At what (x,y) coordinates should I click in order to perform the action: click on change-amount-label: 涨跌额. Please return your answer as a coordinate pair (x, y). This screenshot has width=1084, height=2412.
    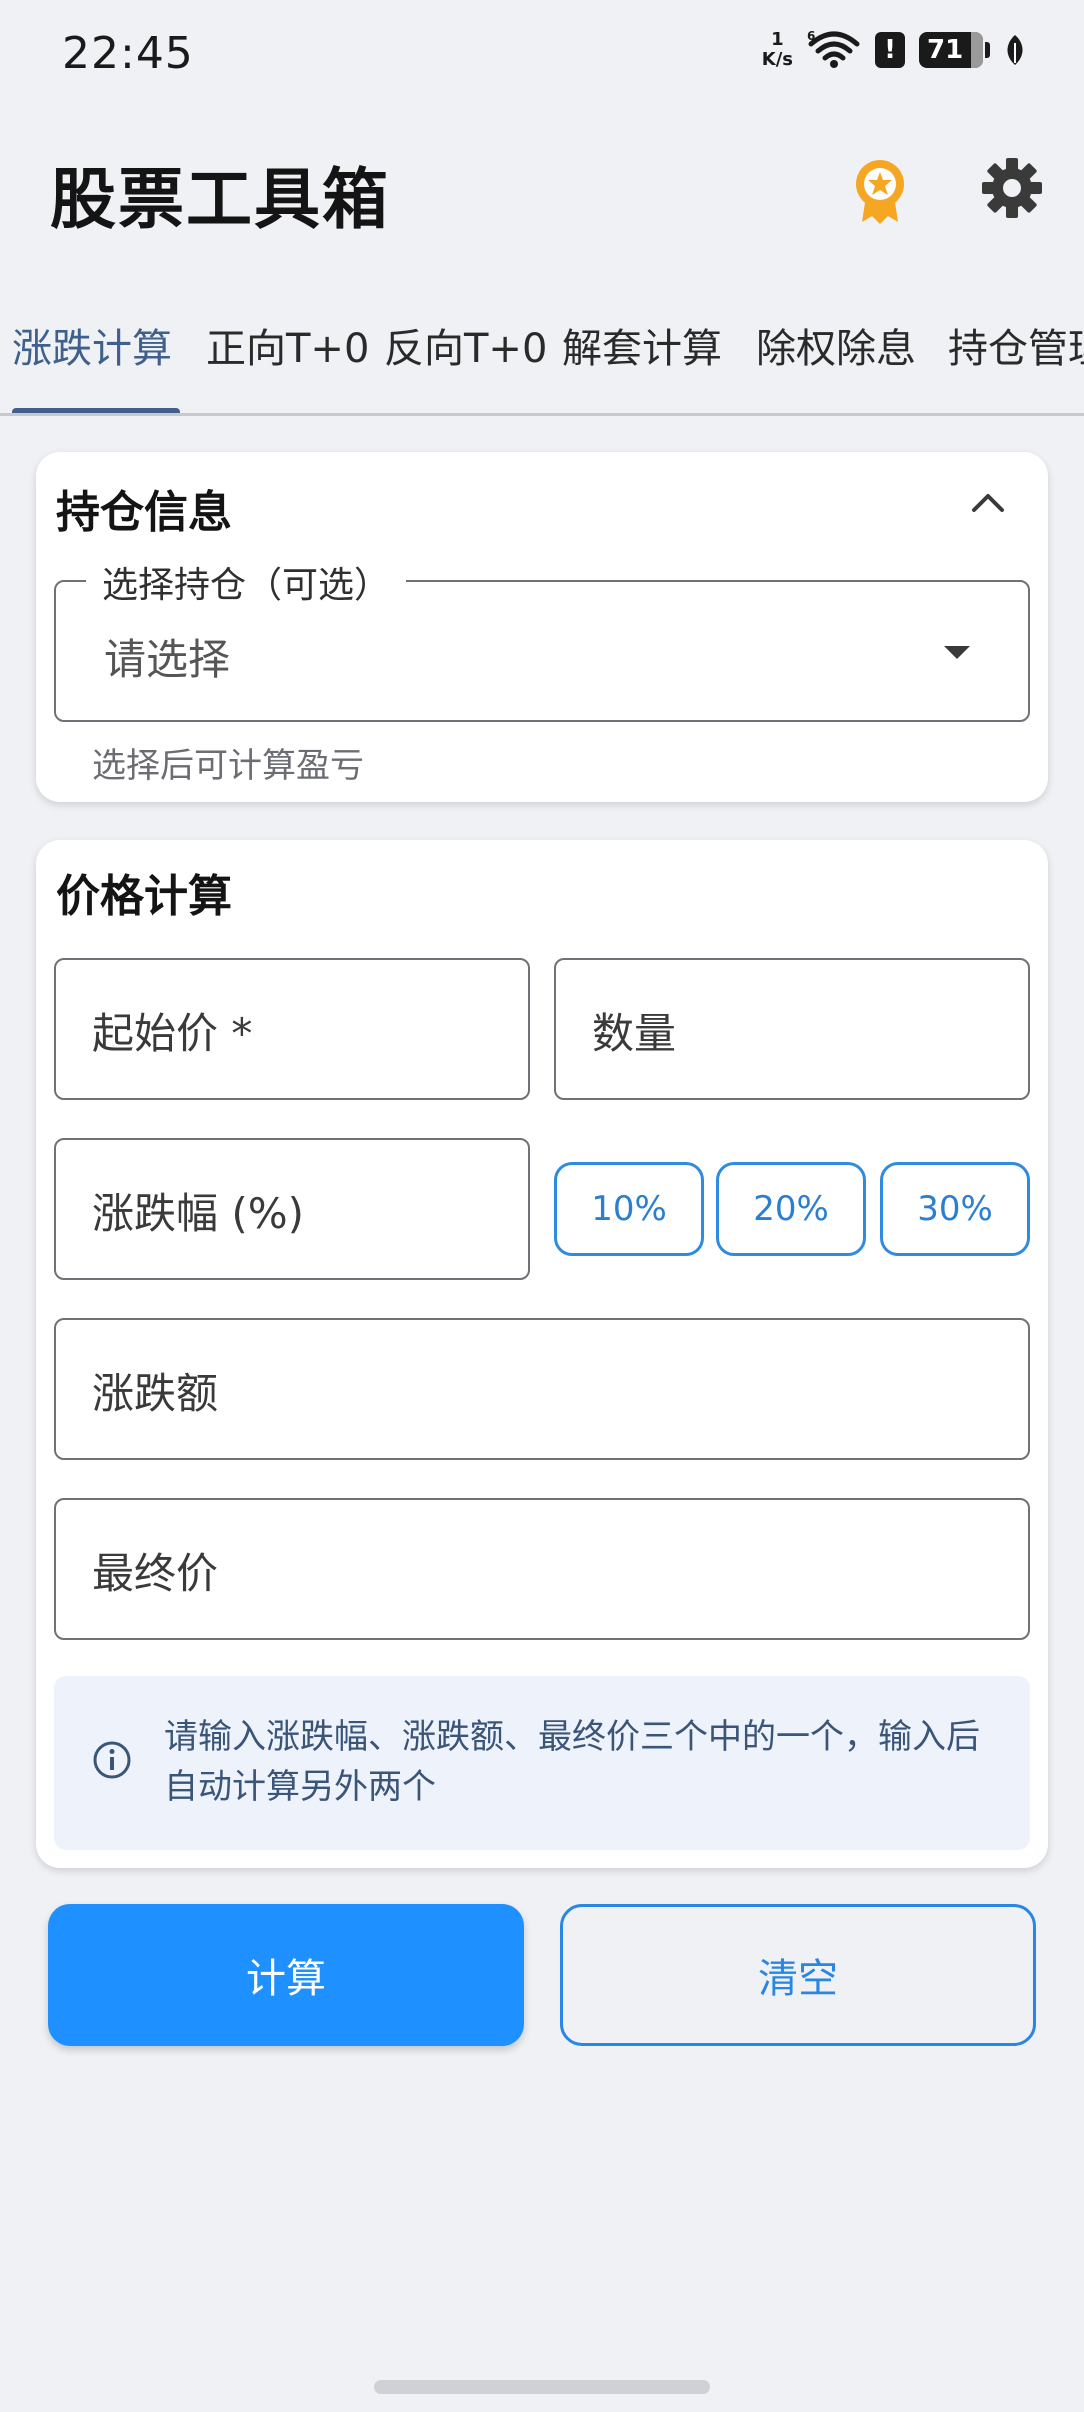
    Looking at the image, I should click on (155, 1393).